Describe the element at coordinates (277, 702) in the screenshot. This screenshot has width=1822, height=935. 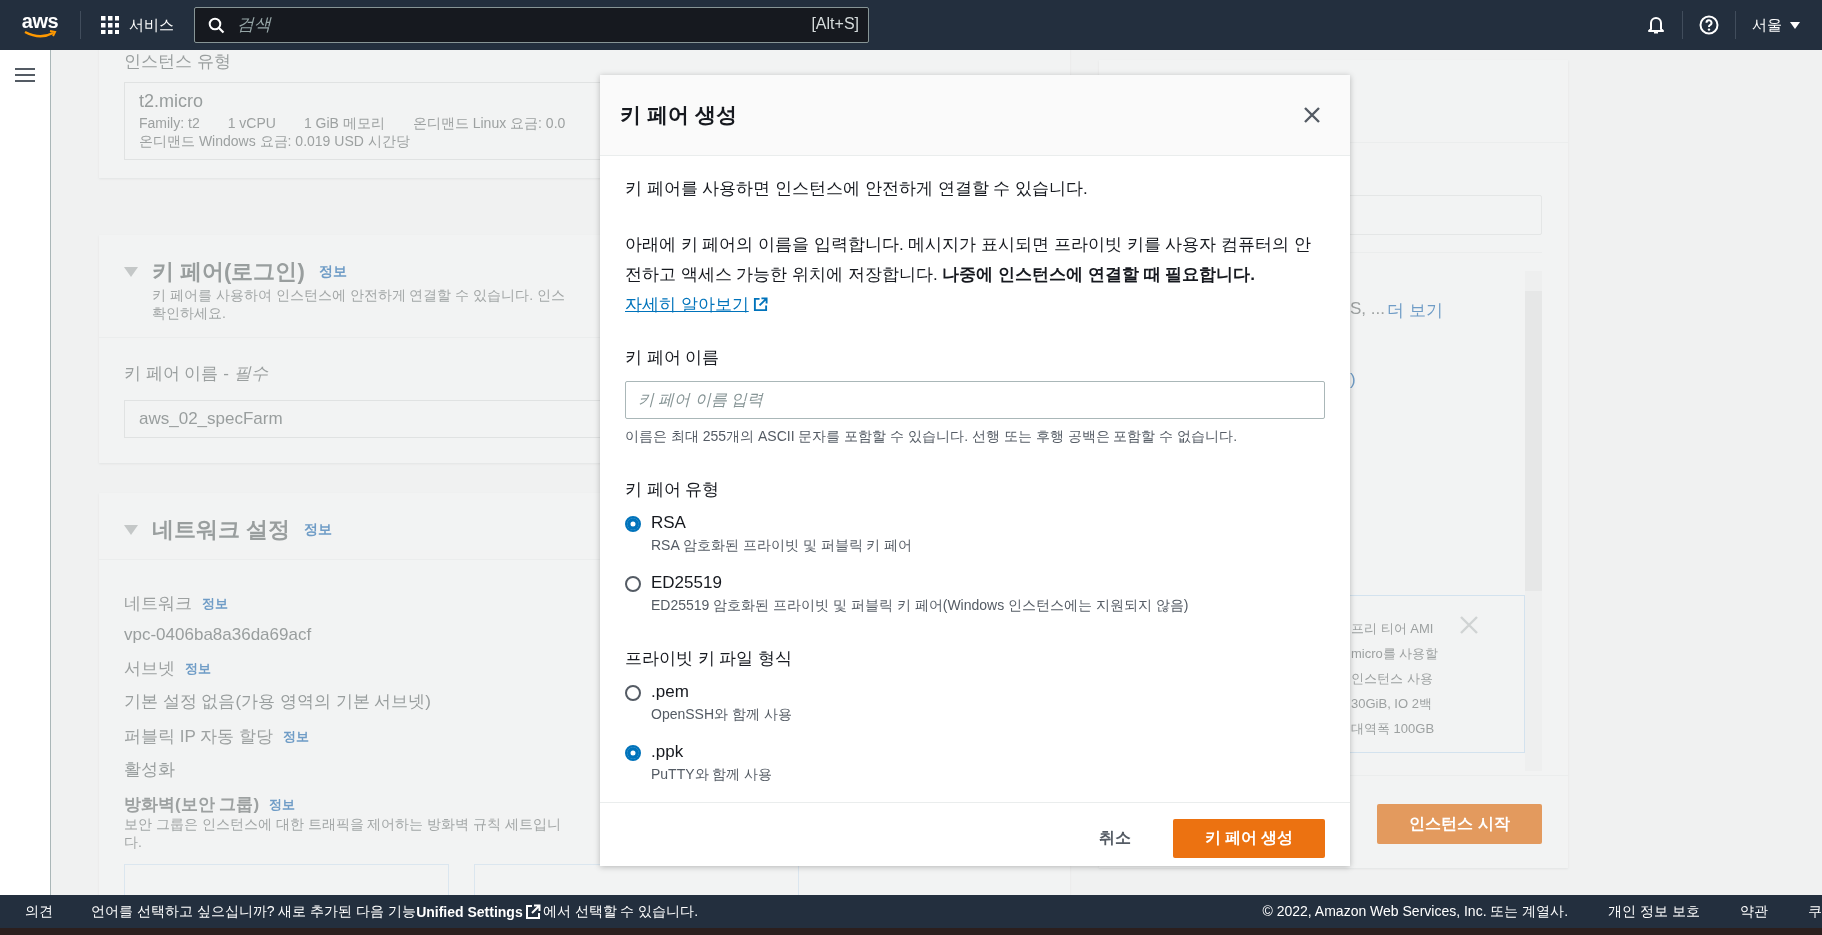
I see `field-value: 기본 설정 없음(가용 영역의 기본 서브넷)` at that location.